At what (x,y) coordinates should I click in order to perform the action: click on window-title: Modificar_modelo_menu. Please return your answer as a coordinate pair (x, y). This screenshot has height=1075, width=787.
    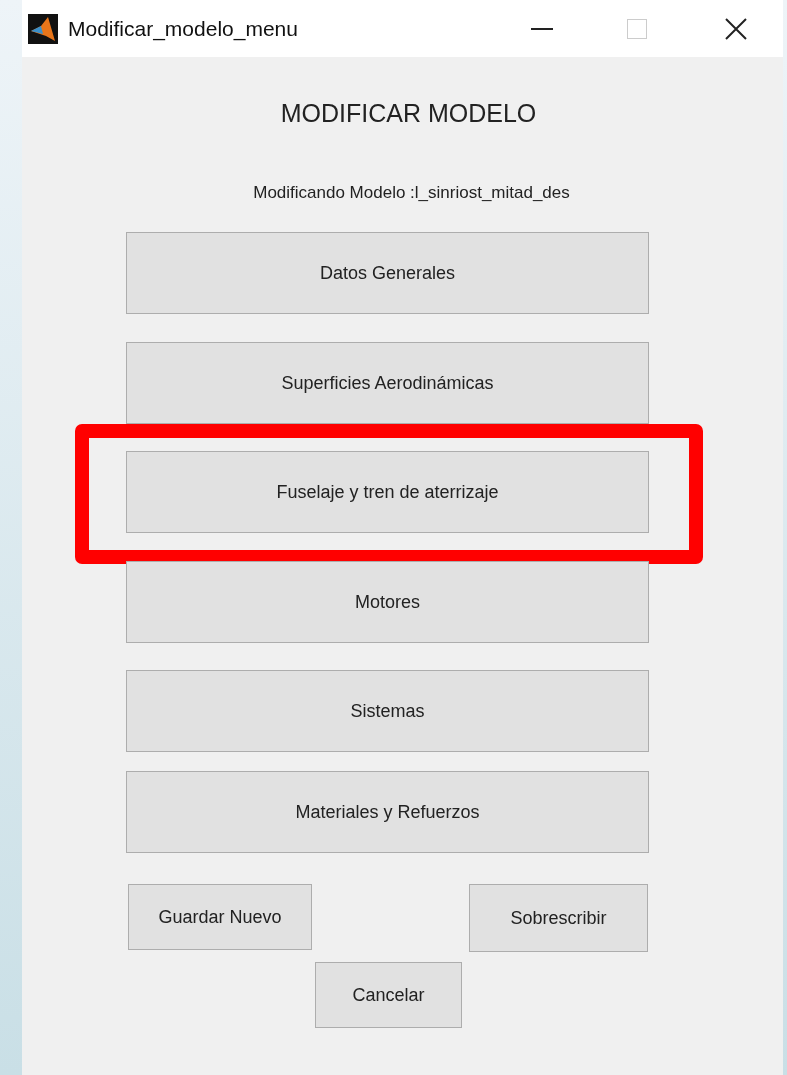
    Looking at the image, I should click on (183, 29).